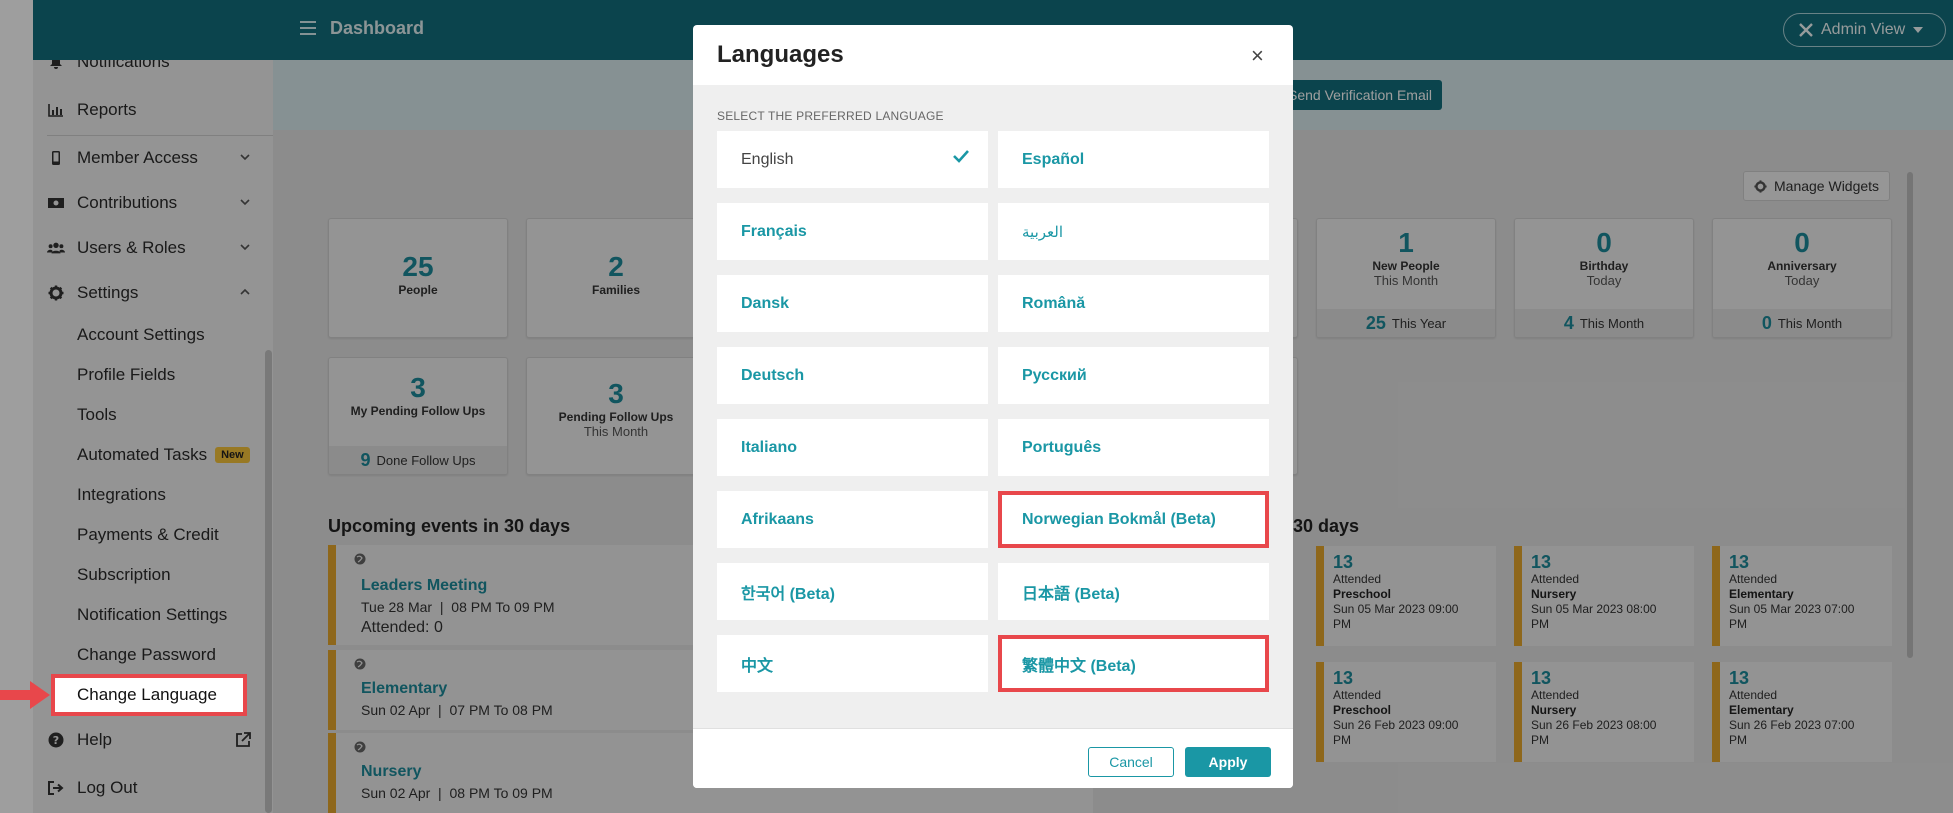 The height and width of the screenshot is (813, 1953). Describe the element at coordinates (1071, 594) in the screenshot. I see `language-label: 日本語 (Beta)` at that location.